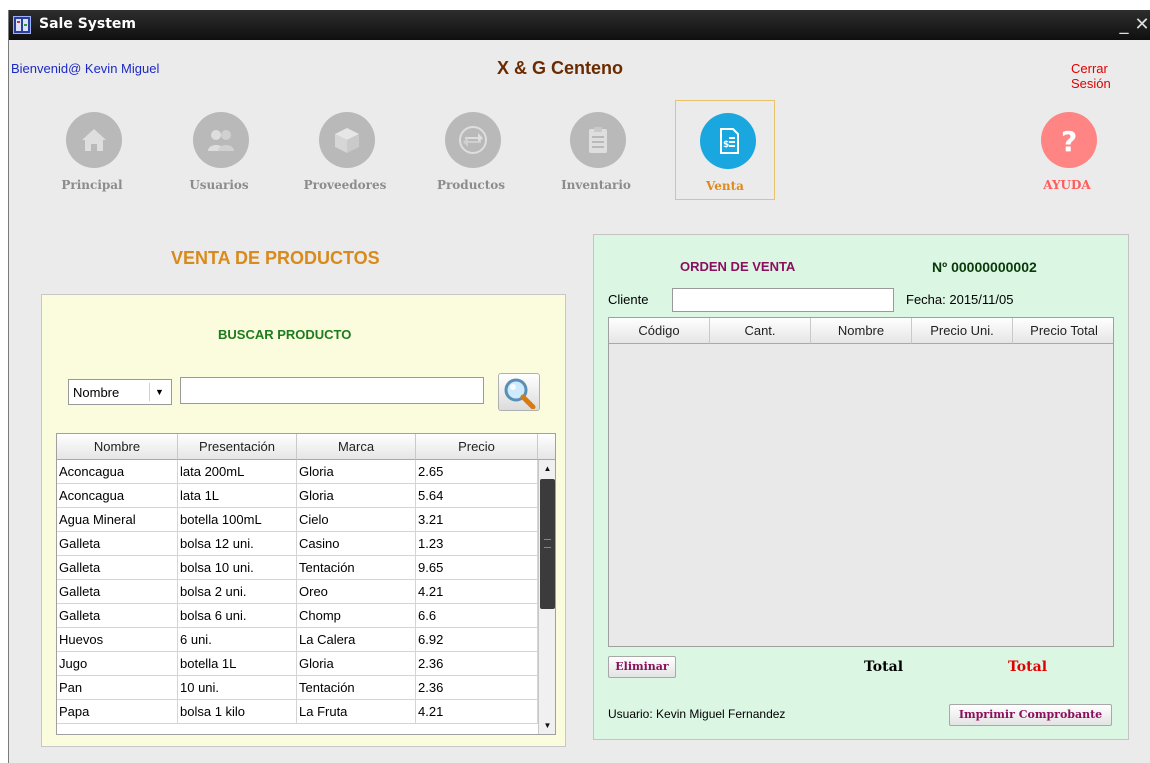 The width and height of the screenshot is (1150, 763). What do you see at coordinates (547, 468) in the screenshot?
I see `scroll-up-icon: ▲` at bounding box center [547, 468].